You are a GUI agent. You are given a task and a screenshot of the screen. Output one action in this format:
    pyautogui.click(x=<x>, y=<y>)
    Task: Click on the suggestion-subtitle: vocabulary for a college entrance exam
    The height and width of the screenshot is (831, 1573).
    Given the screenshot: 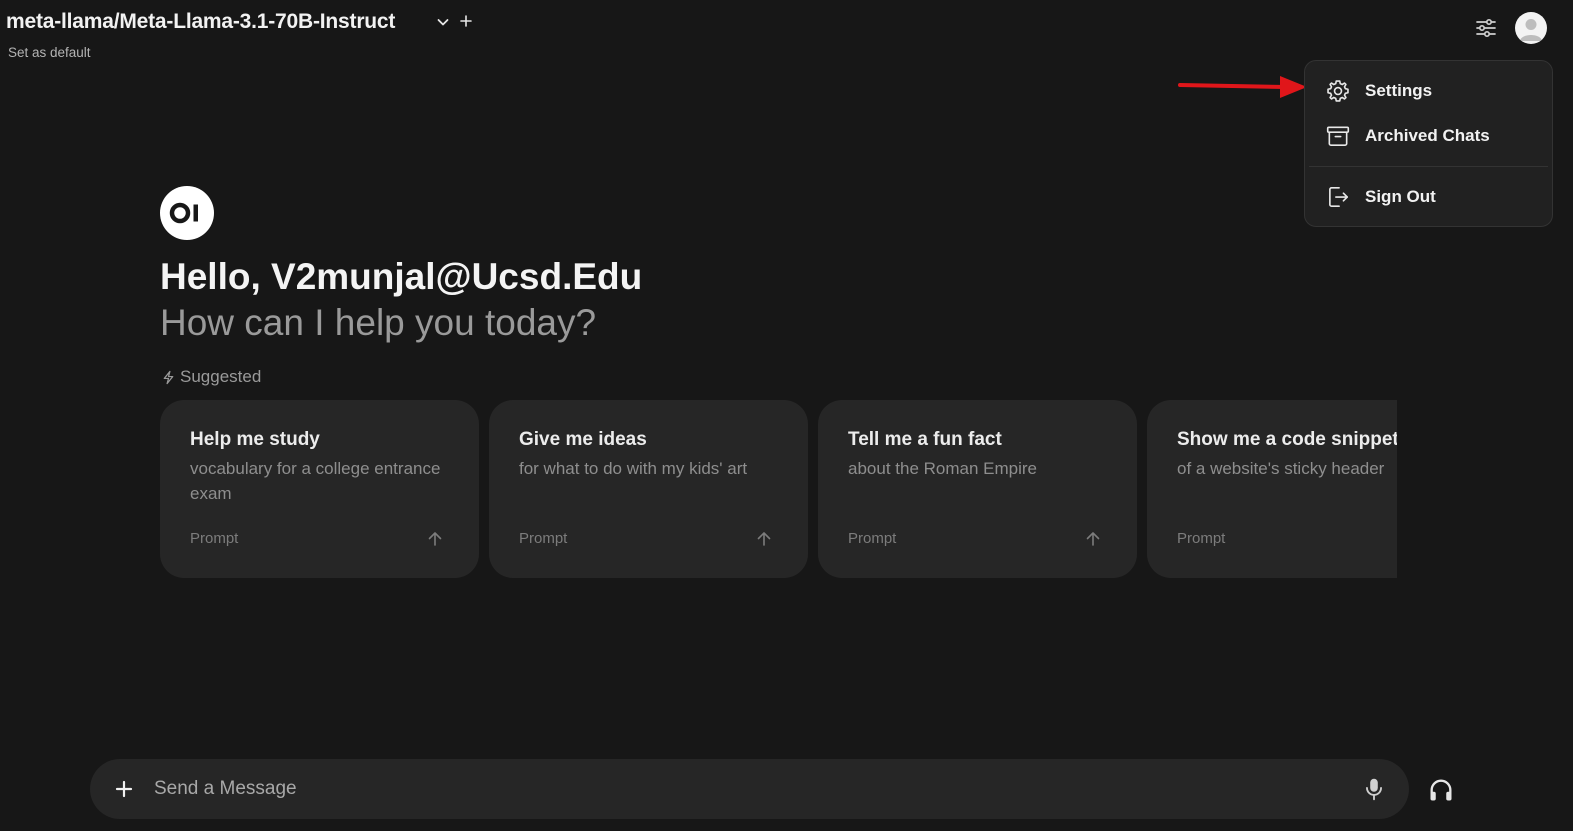 What is the action you would take?
    pyautogui.click(x=315, y=481)
    